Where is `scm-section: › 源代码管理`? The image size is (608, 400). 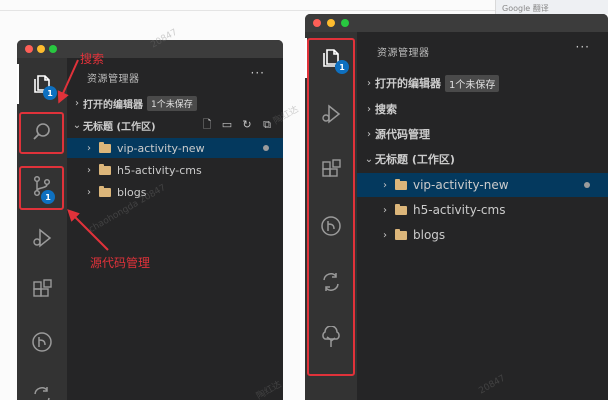 scm-section: › 源代码管理 is located at coordinates (482, 134).